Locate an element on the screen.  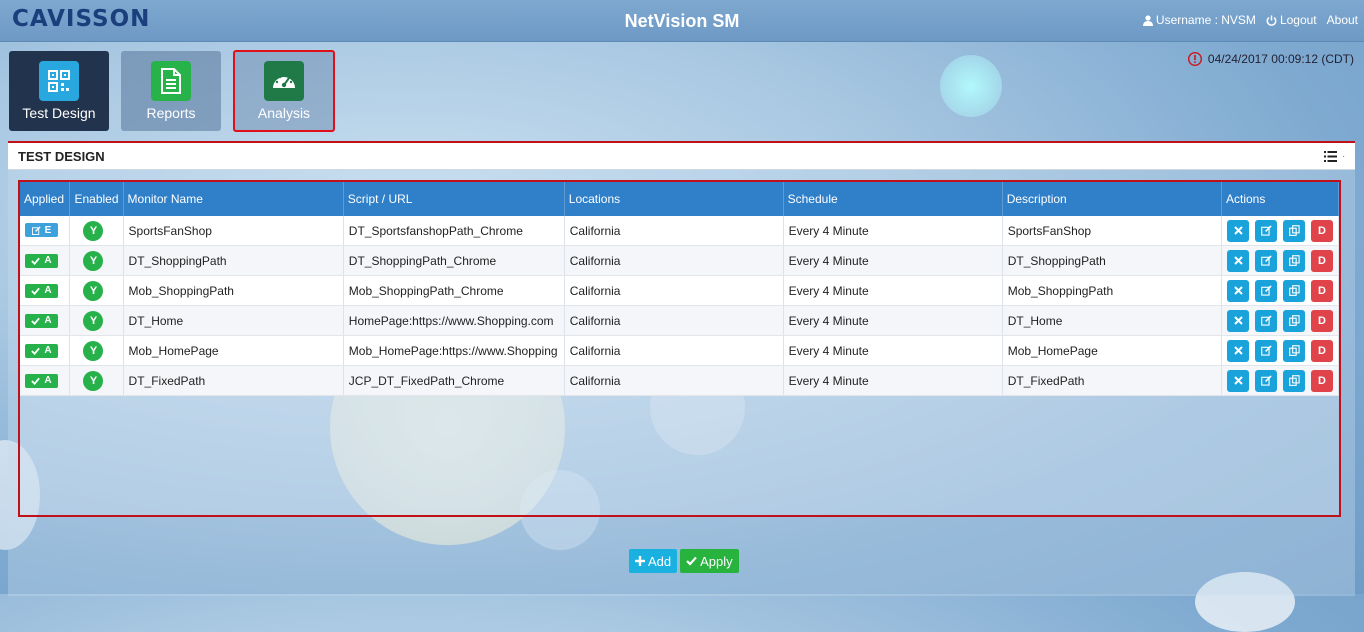
logout-link: Logout is located at coordinates (1291, 20).